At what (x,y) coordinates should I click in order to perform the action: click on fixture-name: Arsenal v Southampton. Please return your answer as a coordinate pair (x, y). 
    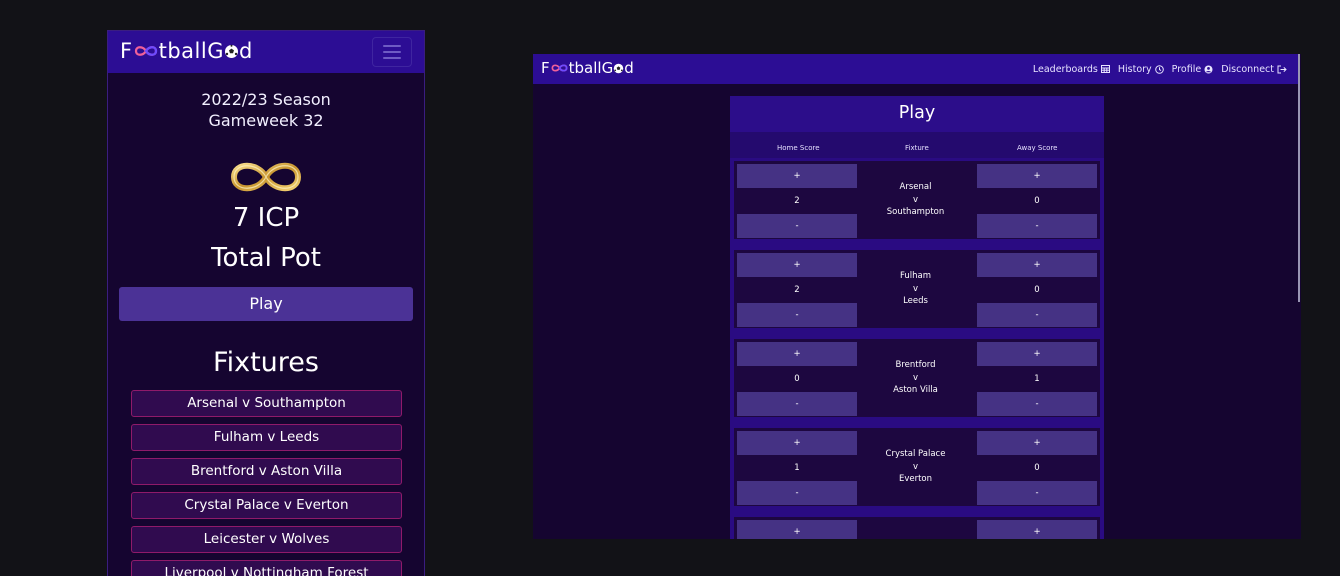
    Looking at the image, I should click on (915, 200).